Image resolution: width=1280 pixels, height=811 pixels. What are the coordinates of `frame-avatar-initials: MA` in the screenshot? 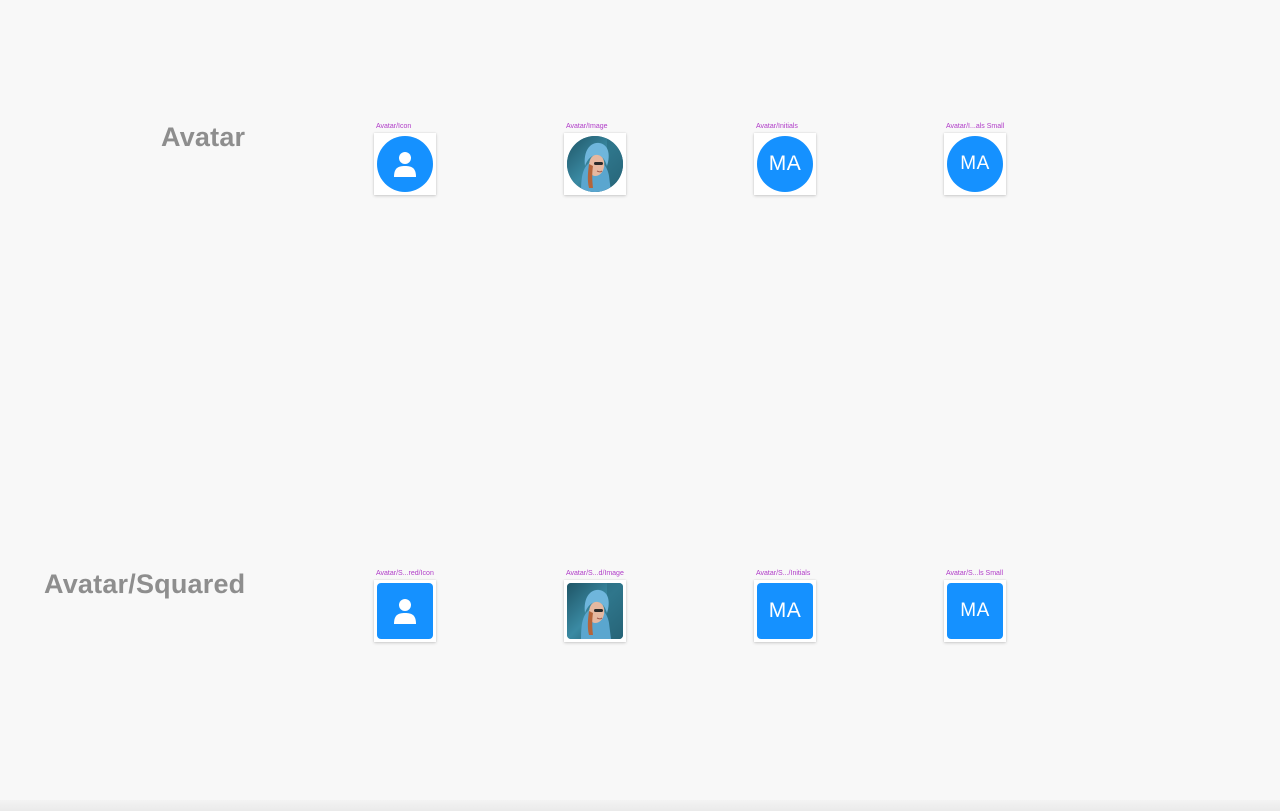 It's located at (785, 164).